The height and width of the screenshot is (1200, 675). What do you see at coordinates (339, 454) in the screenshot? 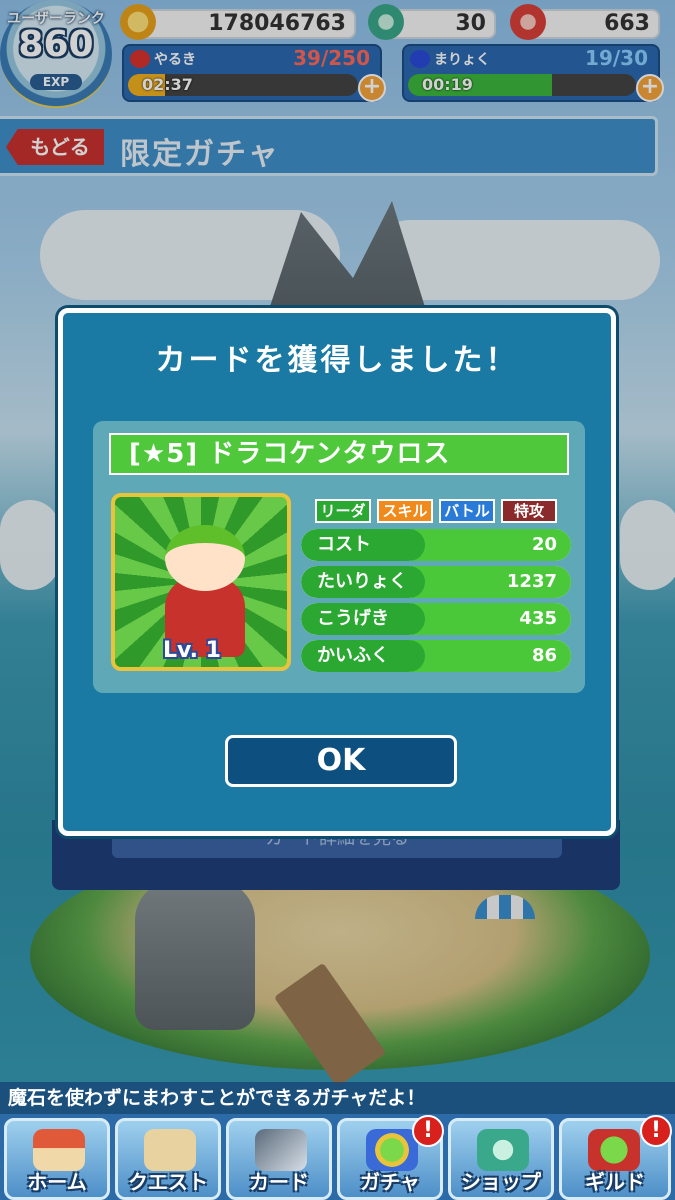
I see `card-name: [★5] ドラコケンタウロス` at bounding box center [339, 454].